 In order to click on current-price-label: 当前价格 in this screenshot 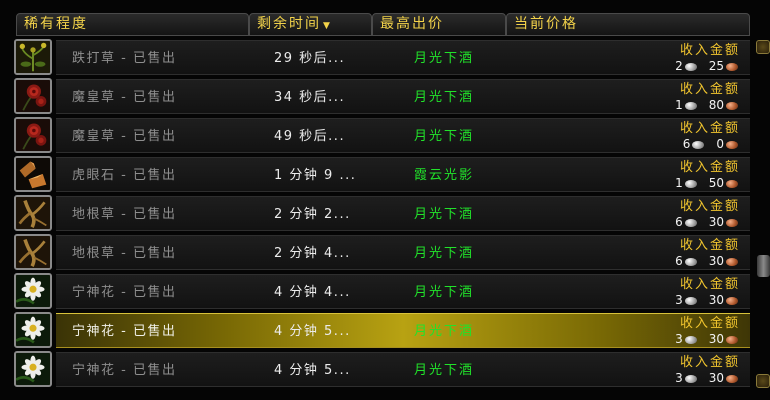, I will do `click(546, 24)`.